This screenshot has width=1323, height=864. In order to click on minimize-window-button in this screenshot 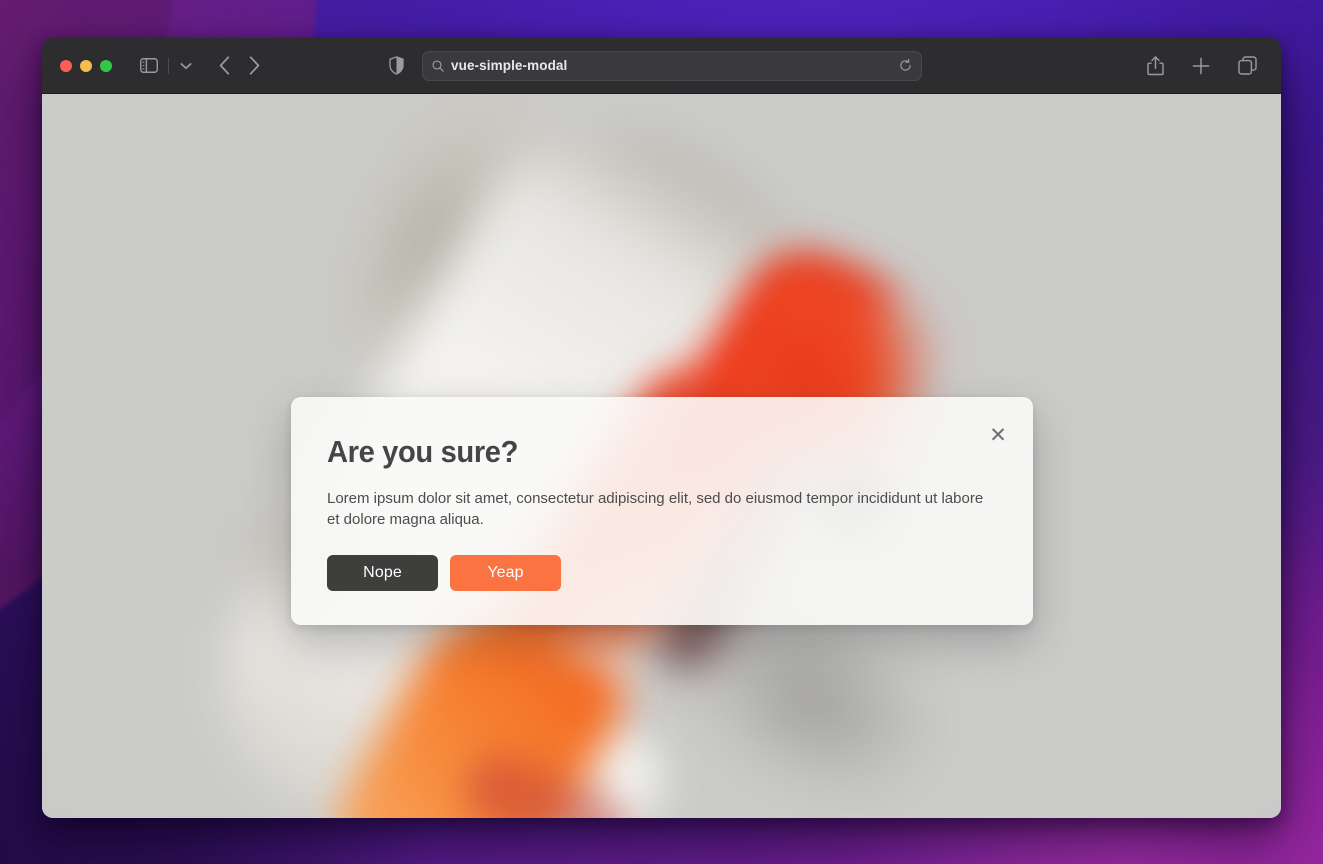, I will do `click(86, 65)`.